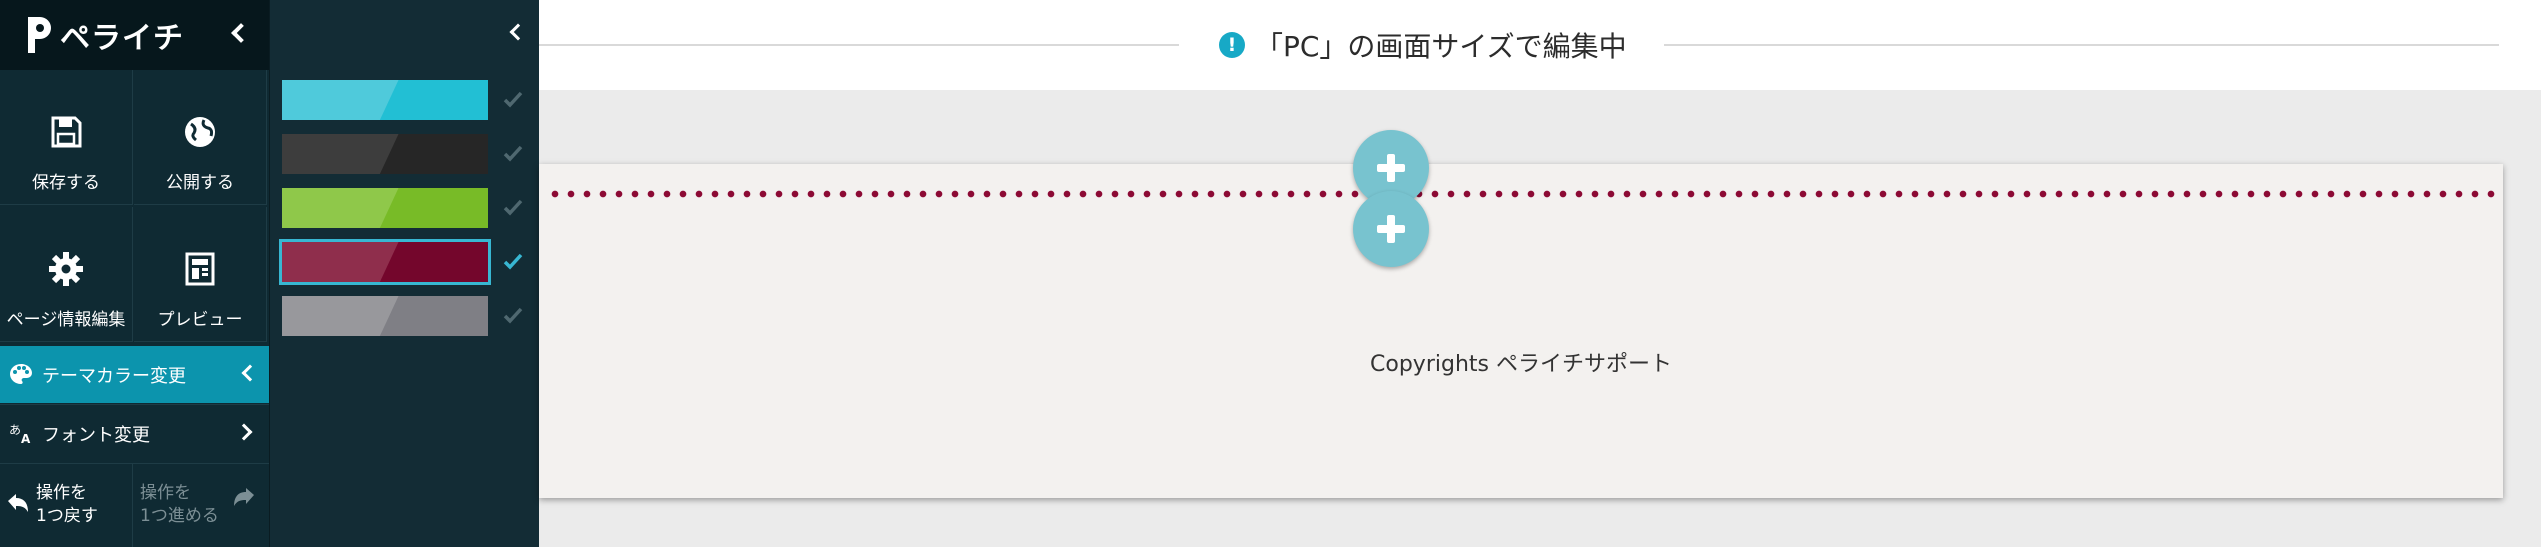 This screenshot has height=547, width=2541. I want to click on sidebar-collapse-button, so click(240, 33).